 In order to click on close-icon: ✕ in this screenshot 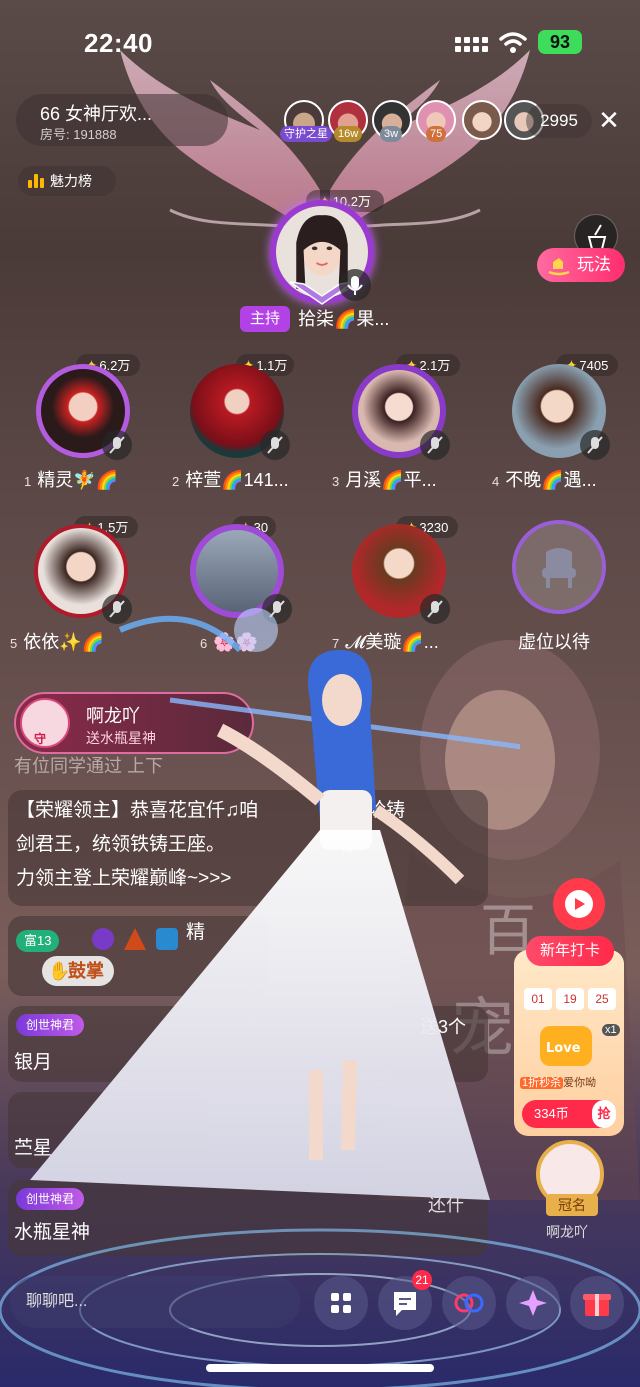, I will do `click(609, 120)`.